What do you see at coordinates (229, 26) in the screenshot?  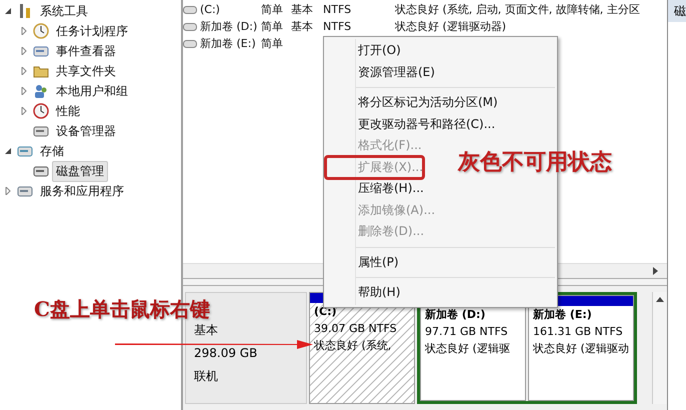 I see `volume-name: 新加卷 (D:)` at bounding box center [229, 26].